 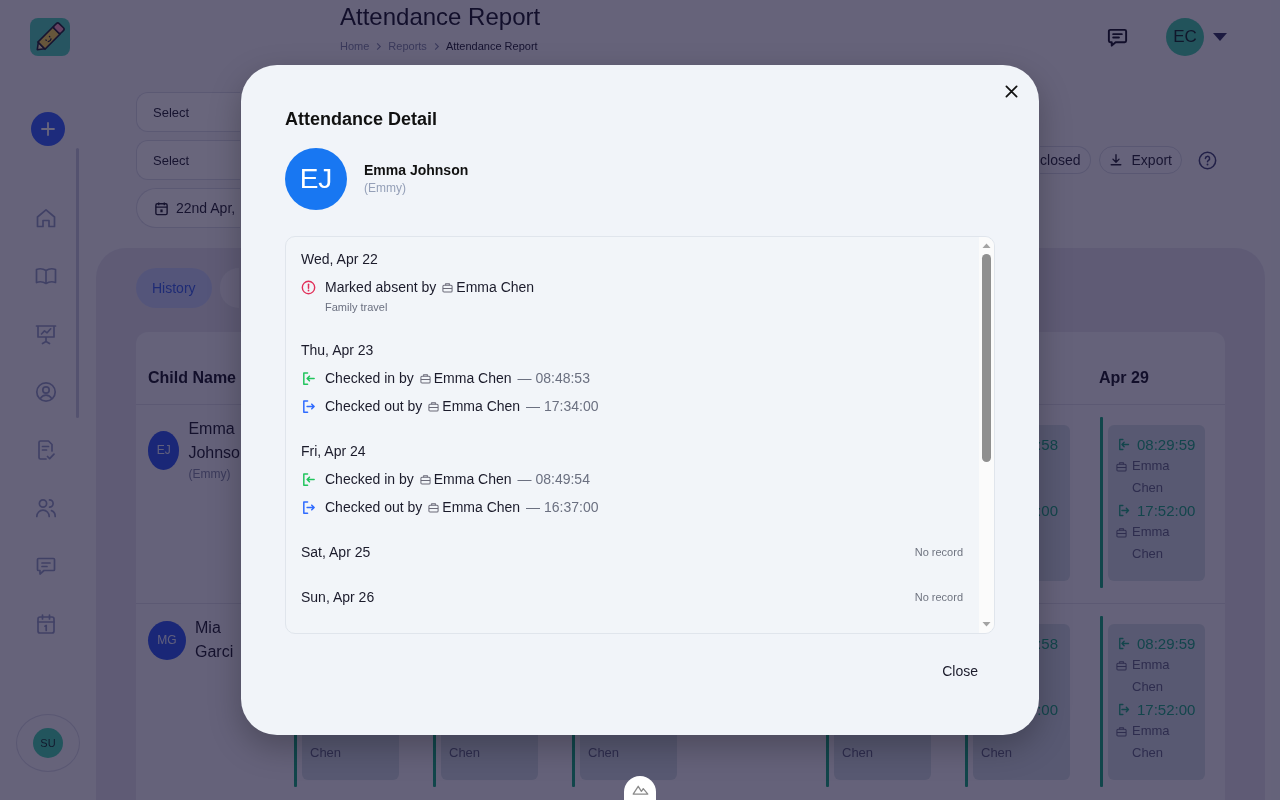 What do you see at coordinates (192, 378) in the screenshot?
I see `column-header: Child Name` at bounding box center [192, 378].